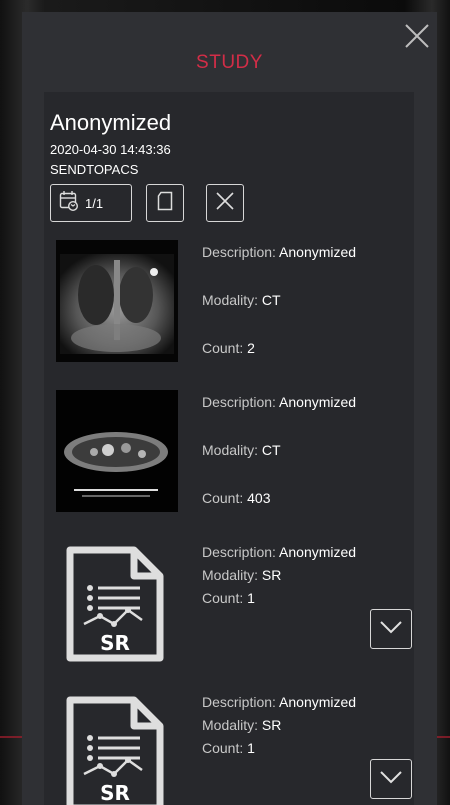 This screenshot has height=805, width=450. Describe the element at coordinates (69, 203) in the screenshot. I see `calendar-refresh-icon` at that location.